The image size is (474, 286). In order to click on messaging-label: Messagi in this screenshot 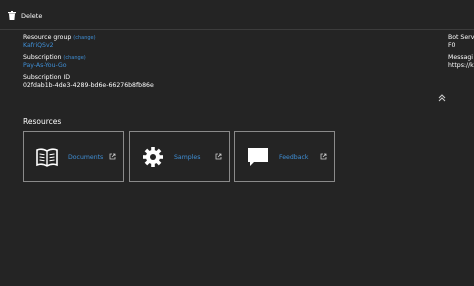, I will do `click(461, 57)`.